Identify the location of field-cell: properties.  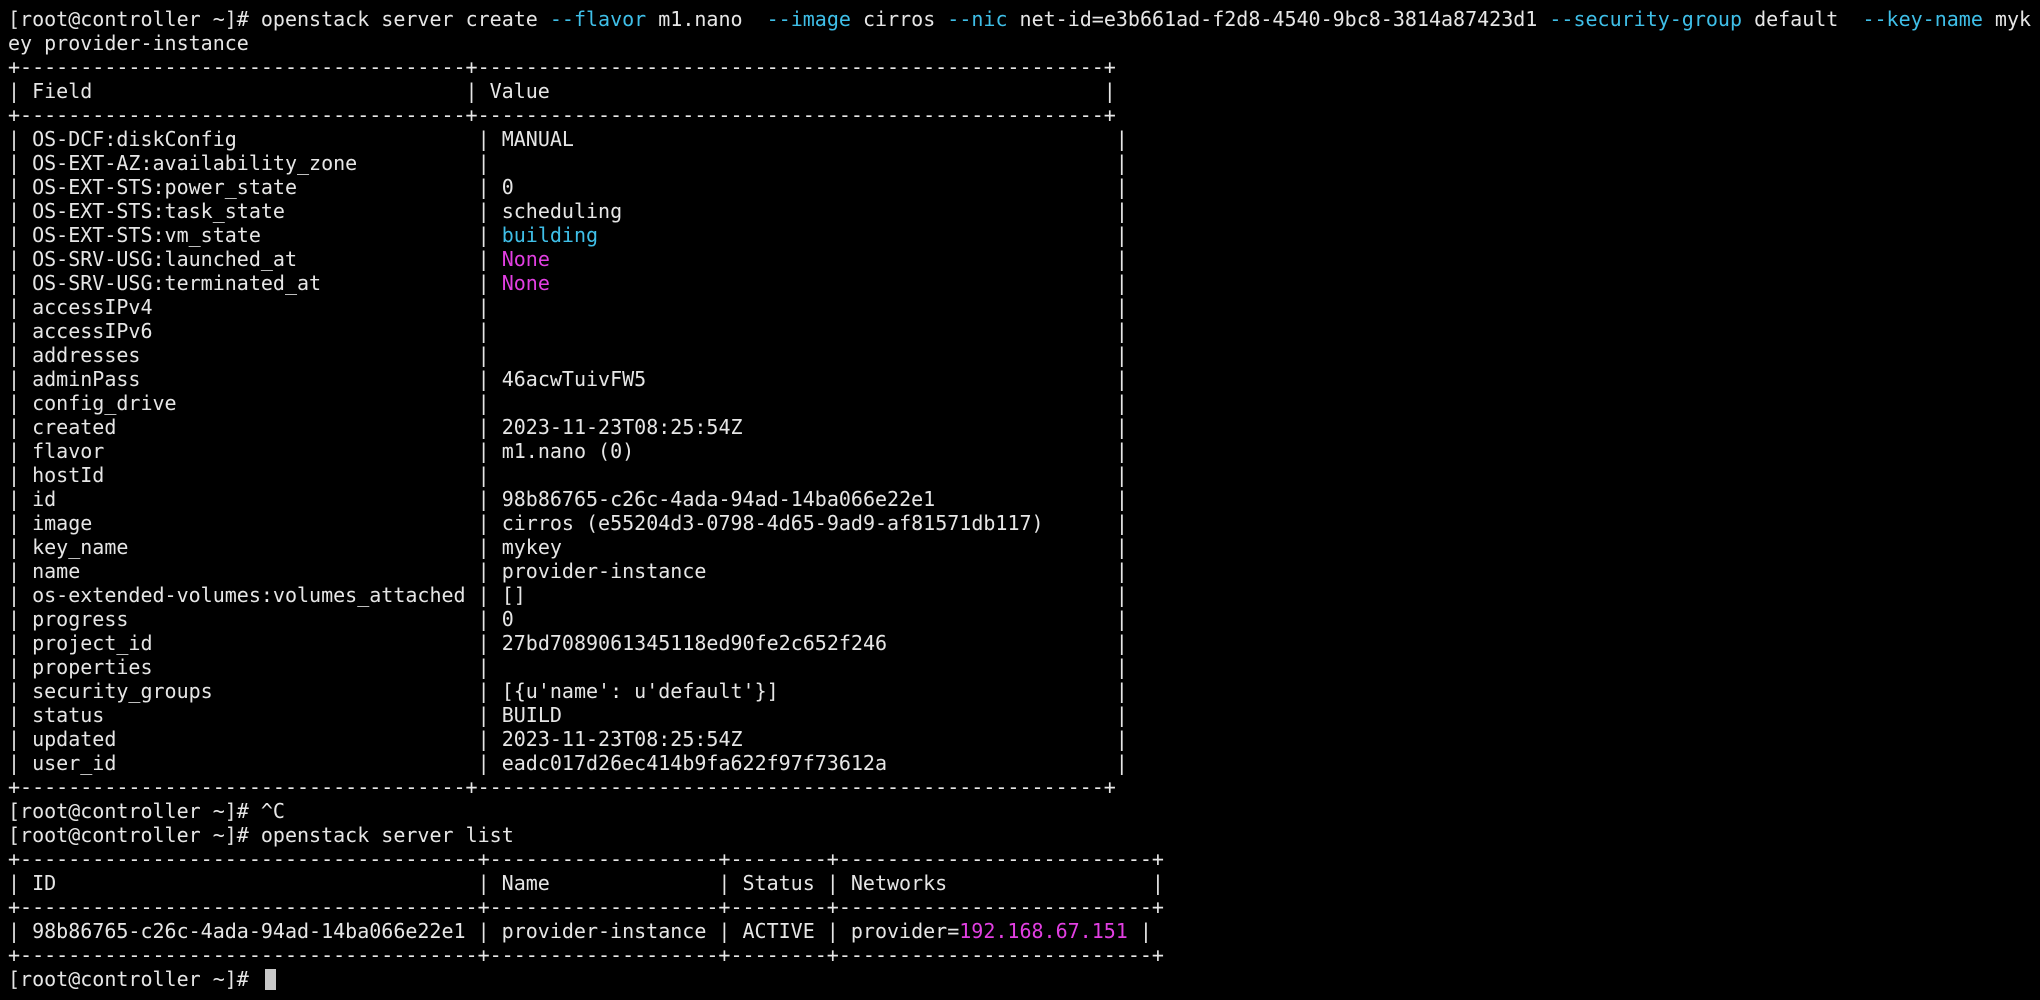
(92, 667).